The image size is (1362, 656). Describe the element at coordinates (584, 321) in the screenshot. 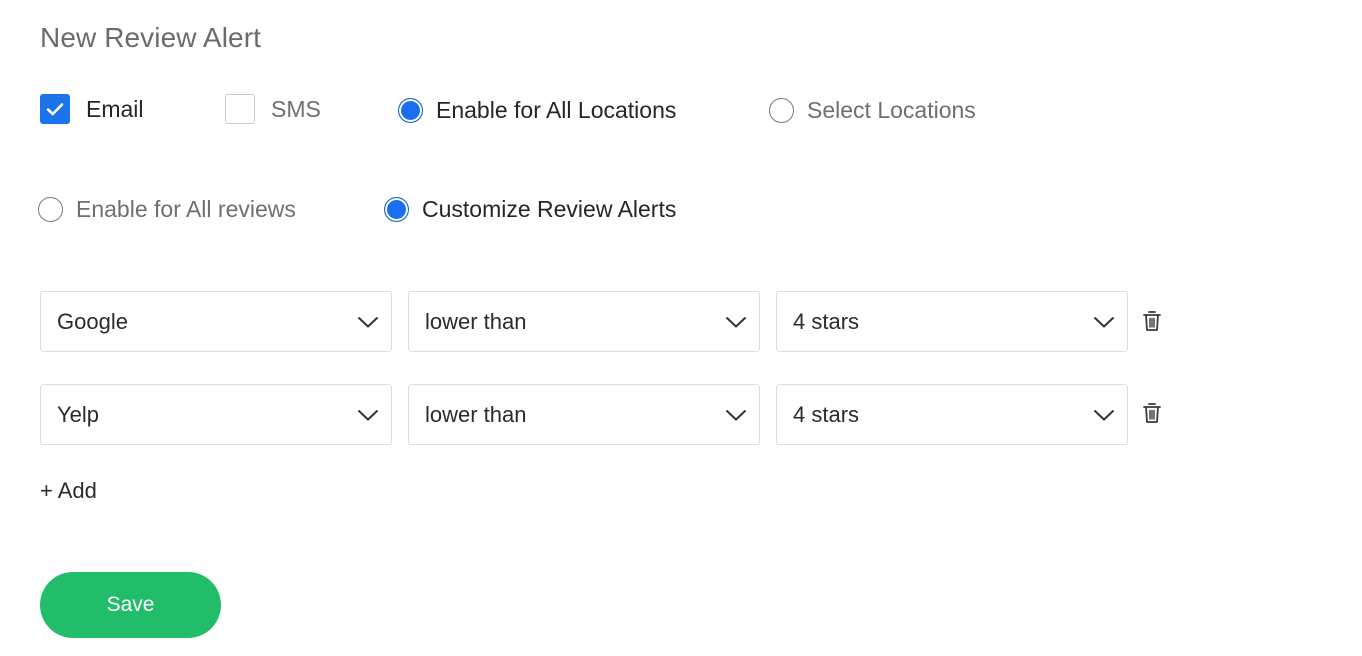

I see `rule-1-comparator-select: lower than` at that location.